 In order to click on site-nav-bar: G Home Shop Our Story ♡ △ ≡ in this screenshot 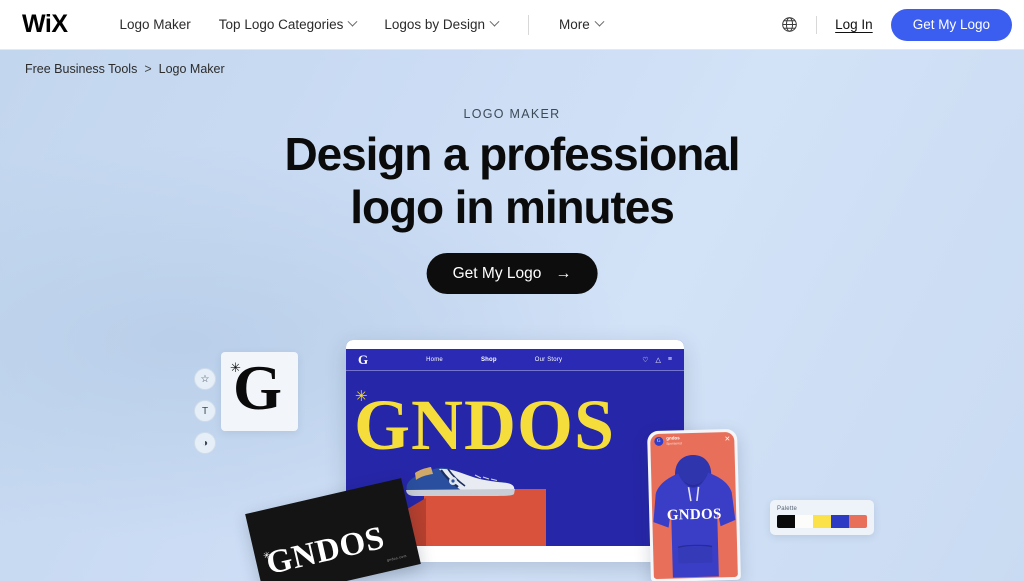, I will do `click(515, 360)`.